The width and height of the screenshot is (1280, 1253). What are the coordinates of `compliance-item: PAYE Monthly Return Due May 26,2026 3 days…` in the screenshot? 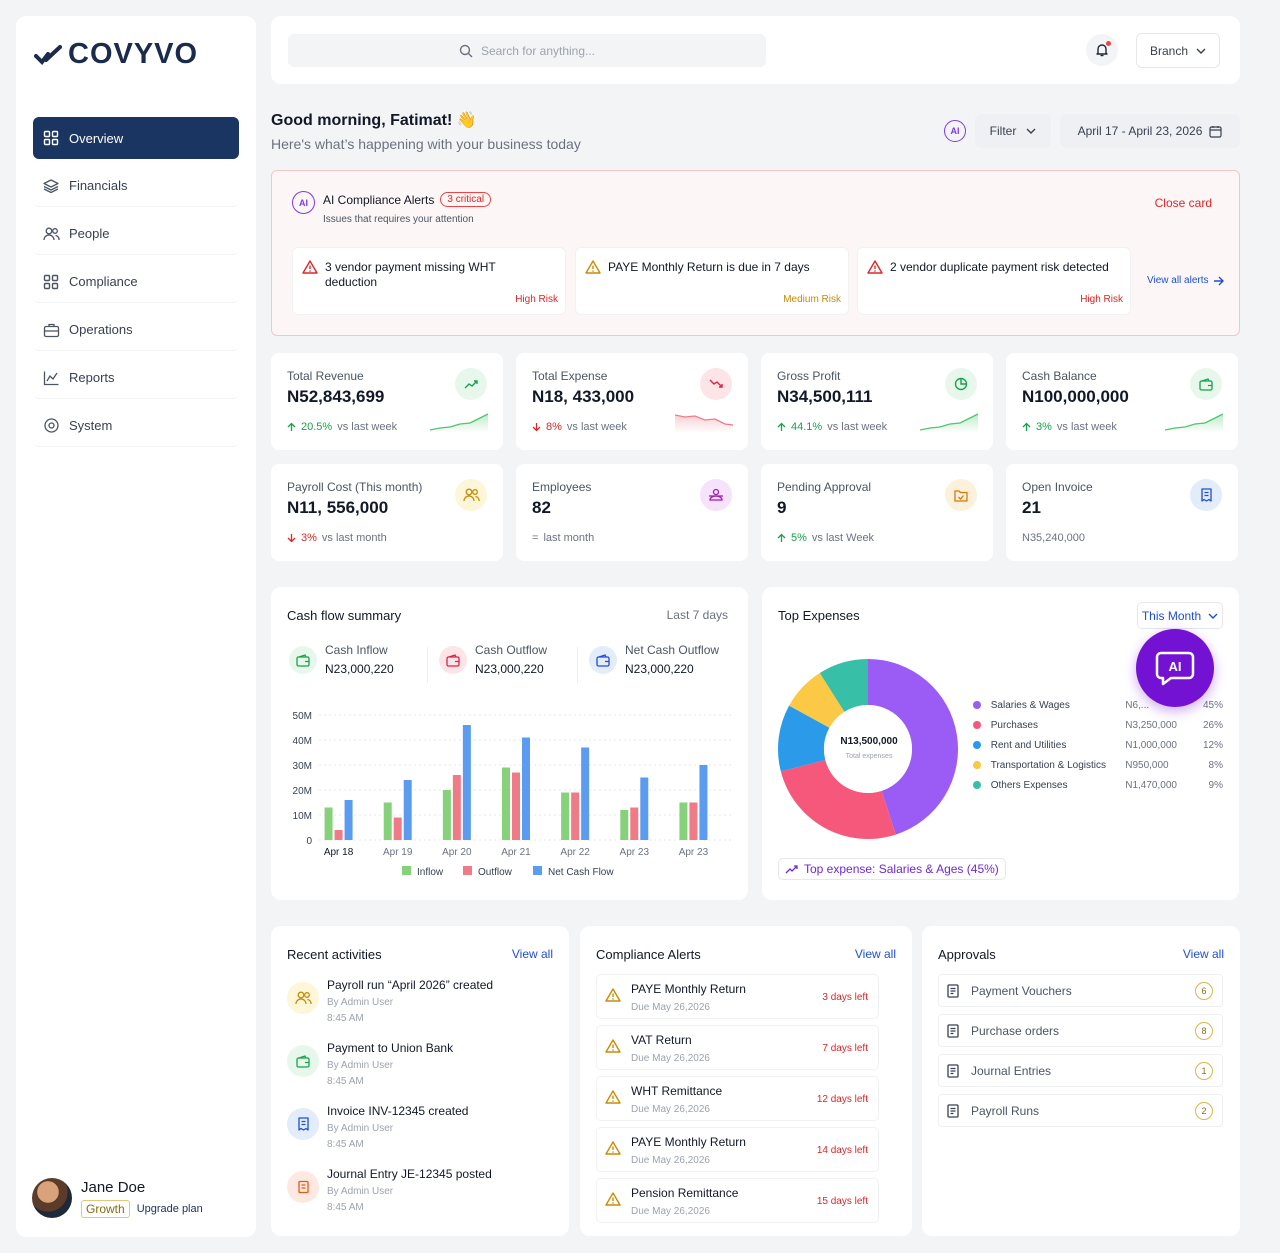 It's located at (737, 996).